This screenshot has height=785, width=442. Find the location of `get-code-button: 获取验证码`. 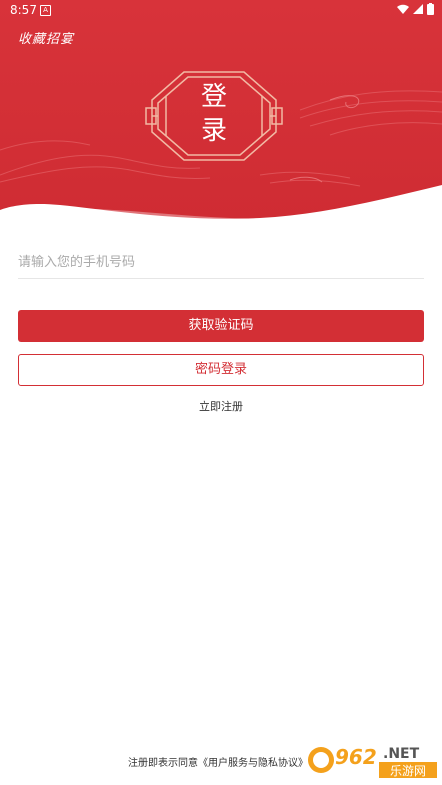

get-code-button: 获取验证码 is located at coordinates (221, 326).